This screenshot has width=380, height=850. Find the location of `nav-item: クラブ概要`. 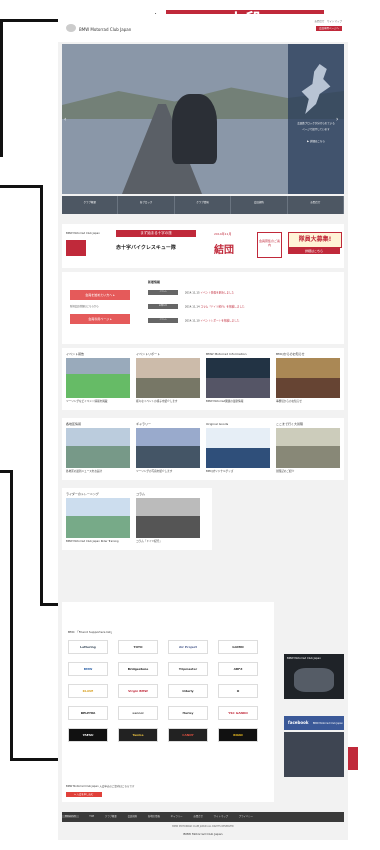

nav-item: クラブ概要 is located at coordinates (90, 205).